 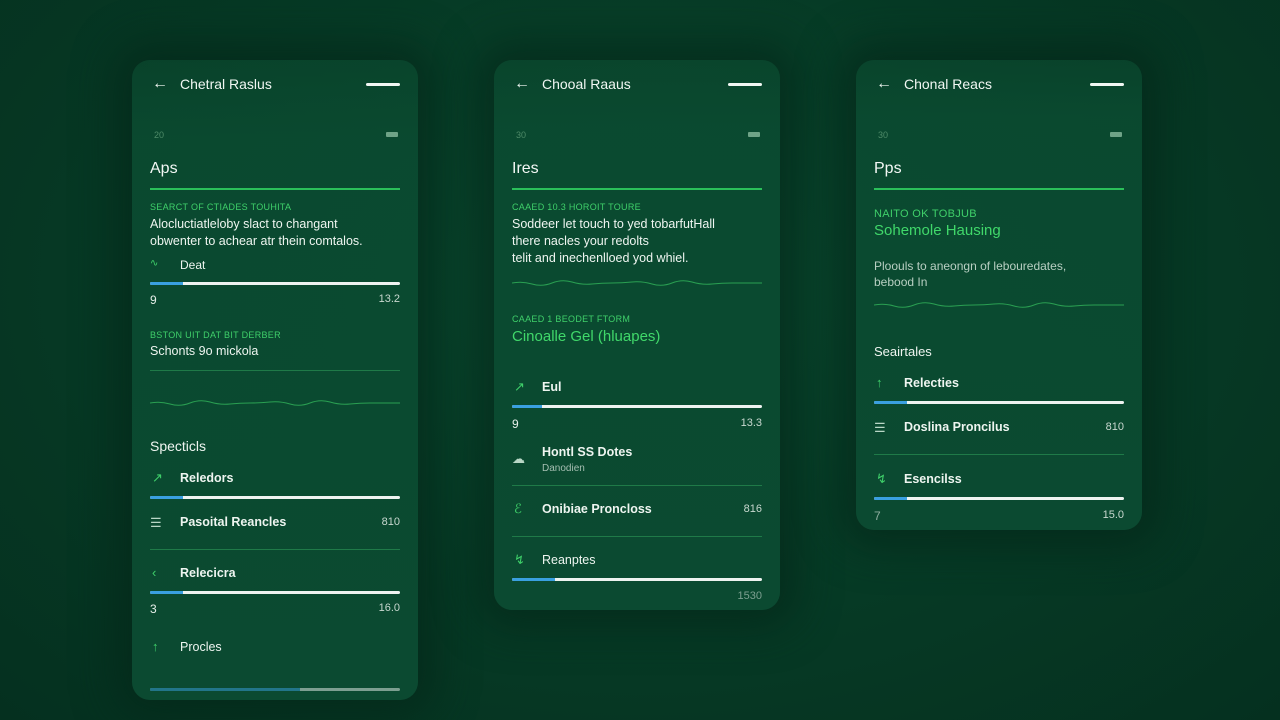 I want to click on leaf-icon: ℰ, so click(x=518, y=508).